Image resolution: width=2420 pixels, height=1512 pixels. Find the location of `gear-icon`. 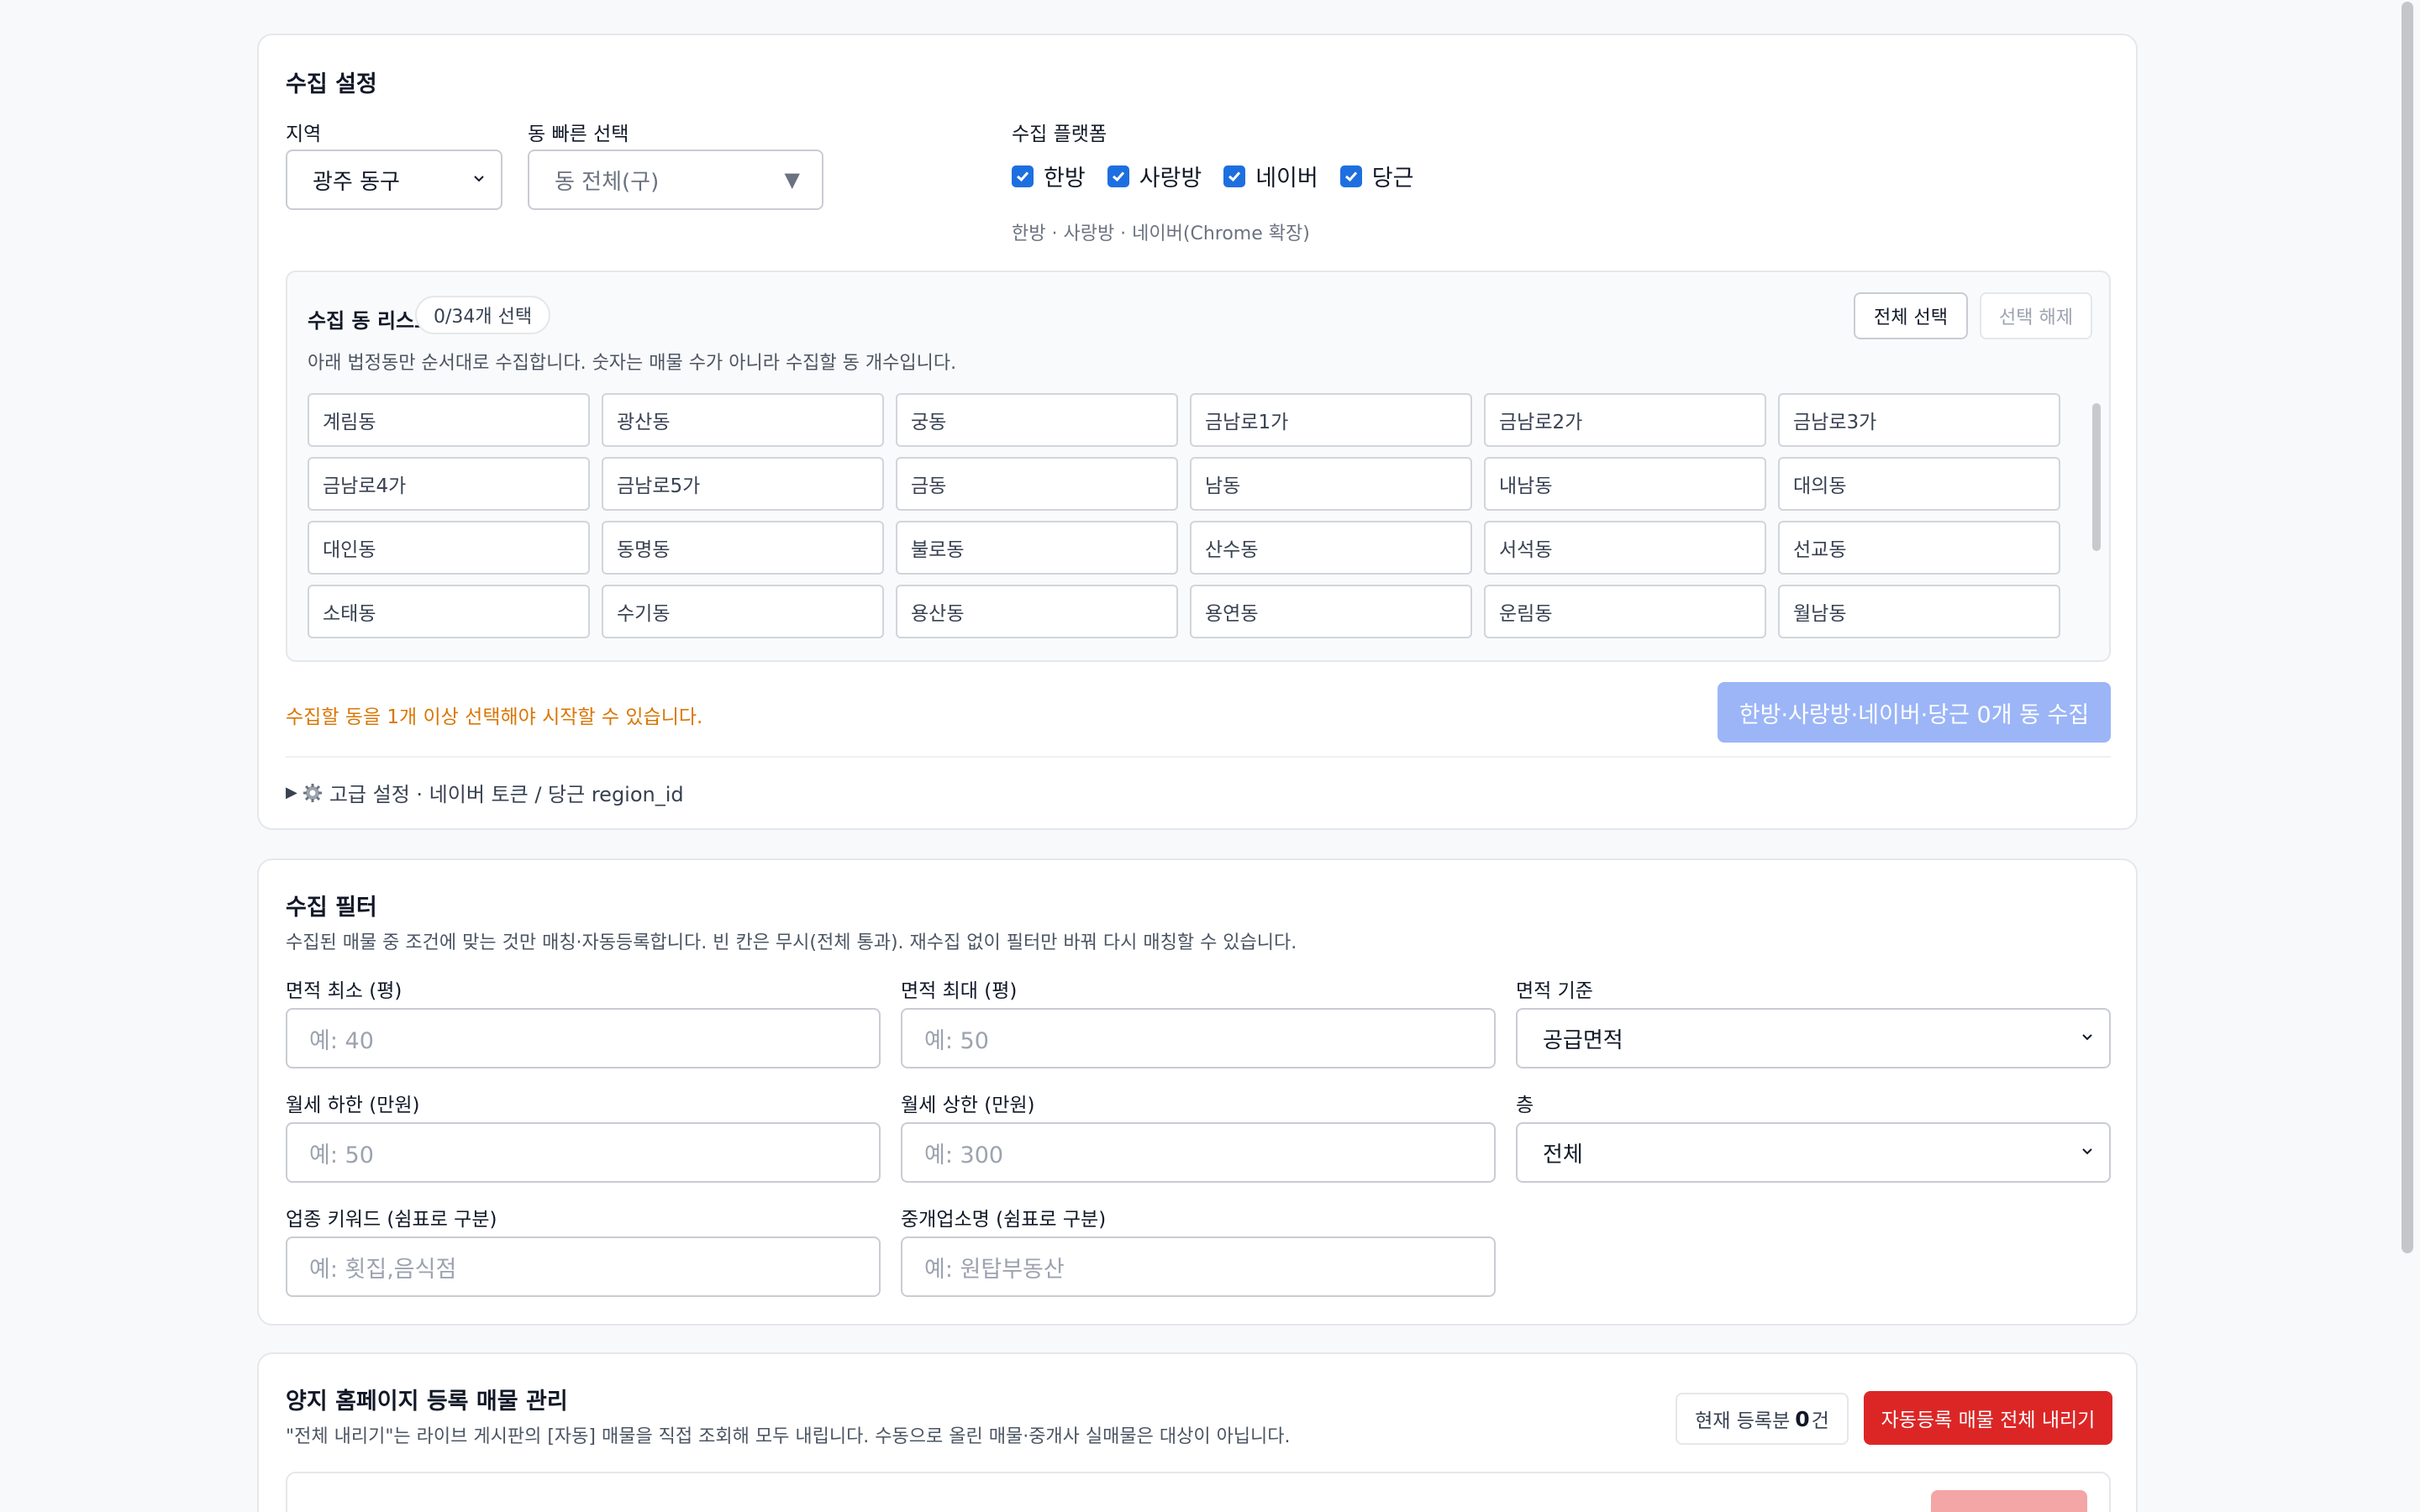

gear-icon is located at coordinates (312, 792).